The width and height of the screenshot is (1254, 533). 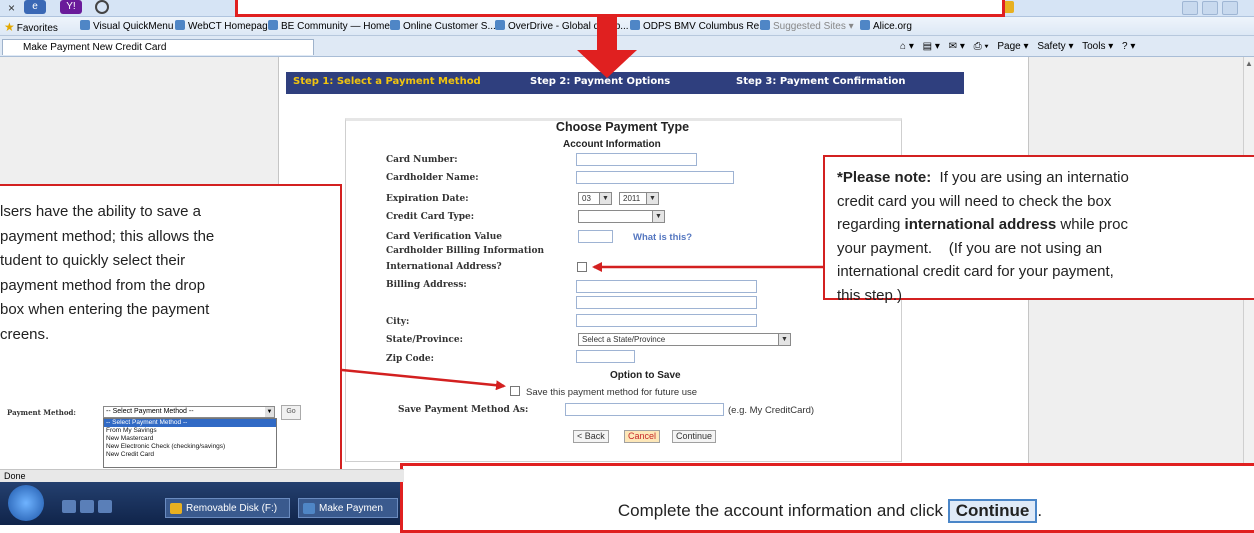 I want to click on scroll-up-icon: ▲, so click(x=1249, y=63).